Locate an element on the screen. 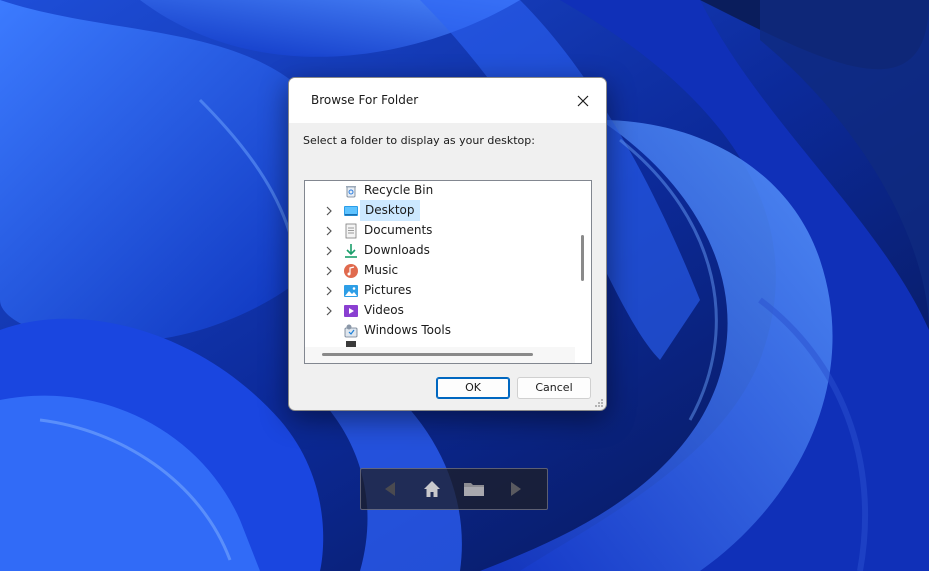 The height and width of the screenshot is (571, 929). tree-item-label: Pictures is located at coordinates (388, 290).